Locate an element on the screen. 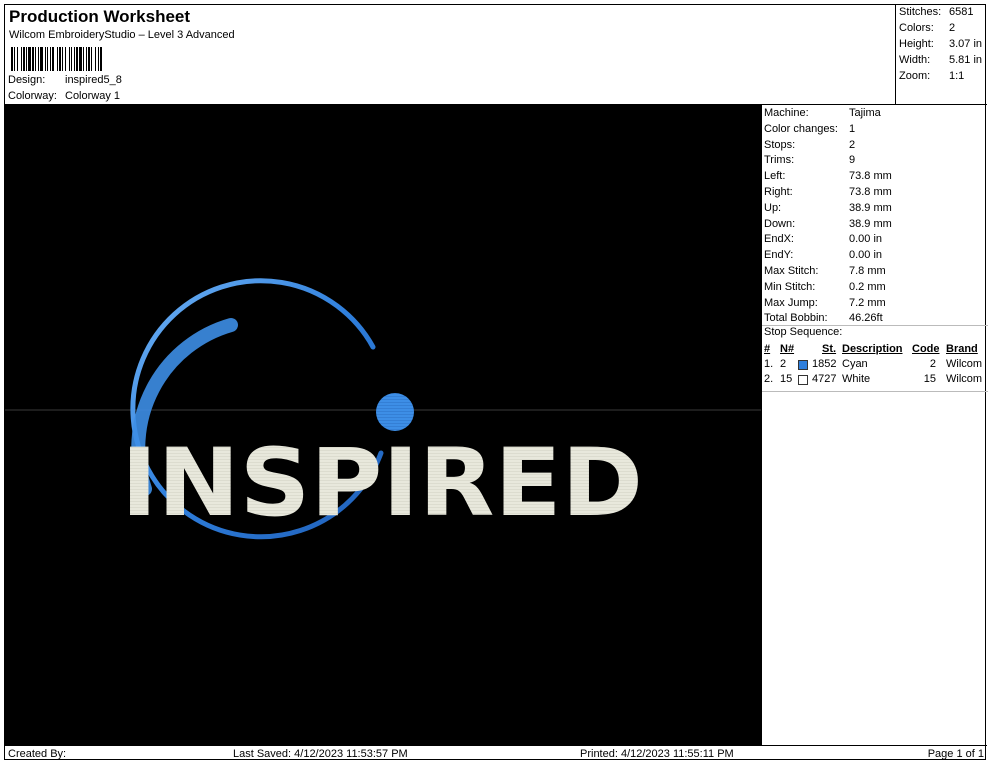  table-row: 1. 2 1852 Cyan 2 Wilcom is located at coordinates (875, 365).